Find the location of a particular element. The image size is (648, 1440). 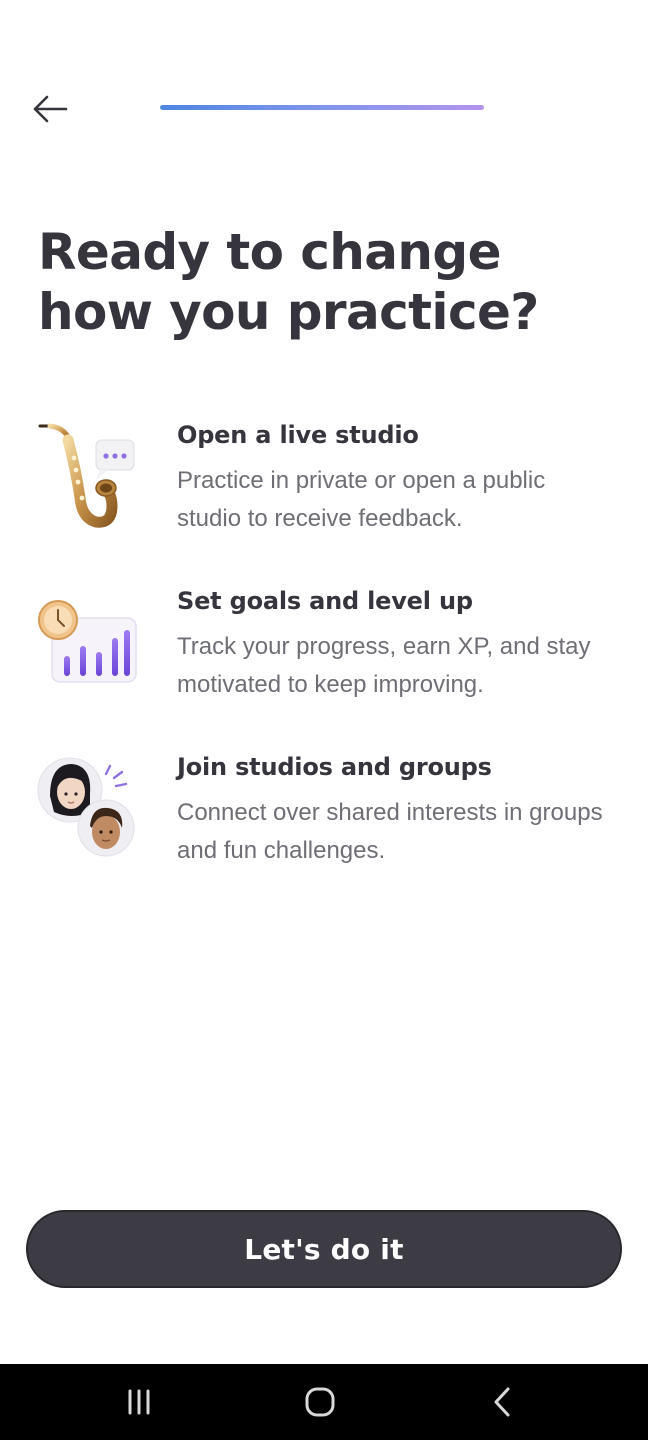

page-title: Ready to change how you practice? is located at coordinates (288, 282).